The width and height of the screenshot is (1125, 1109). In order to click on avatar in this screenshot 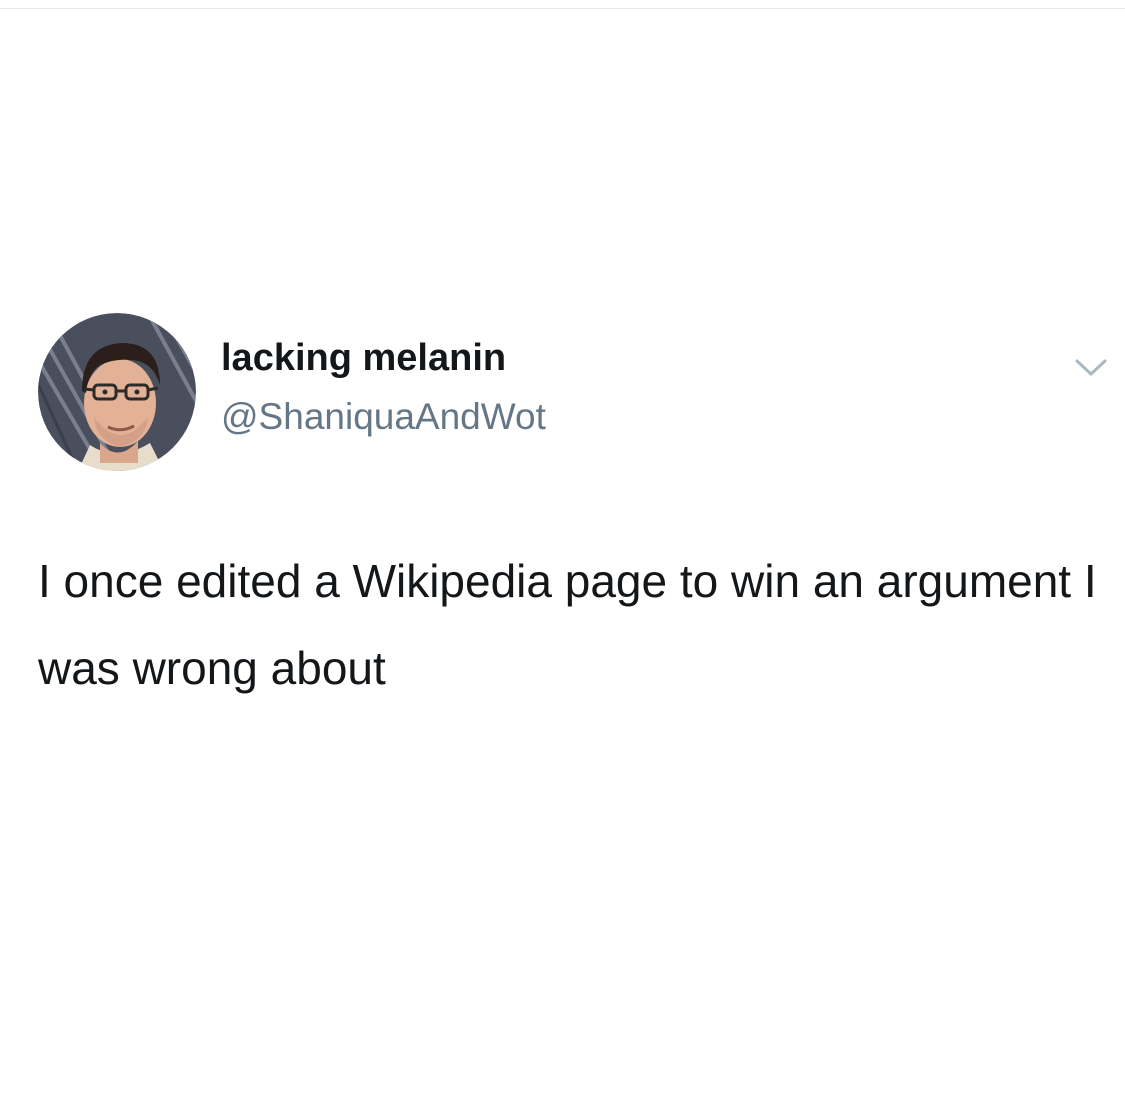, I will do `click(117, 392)`.